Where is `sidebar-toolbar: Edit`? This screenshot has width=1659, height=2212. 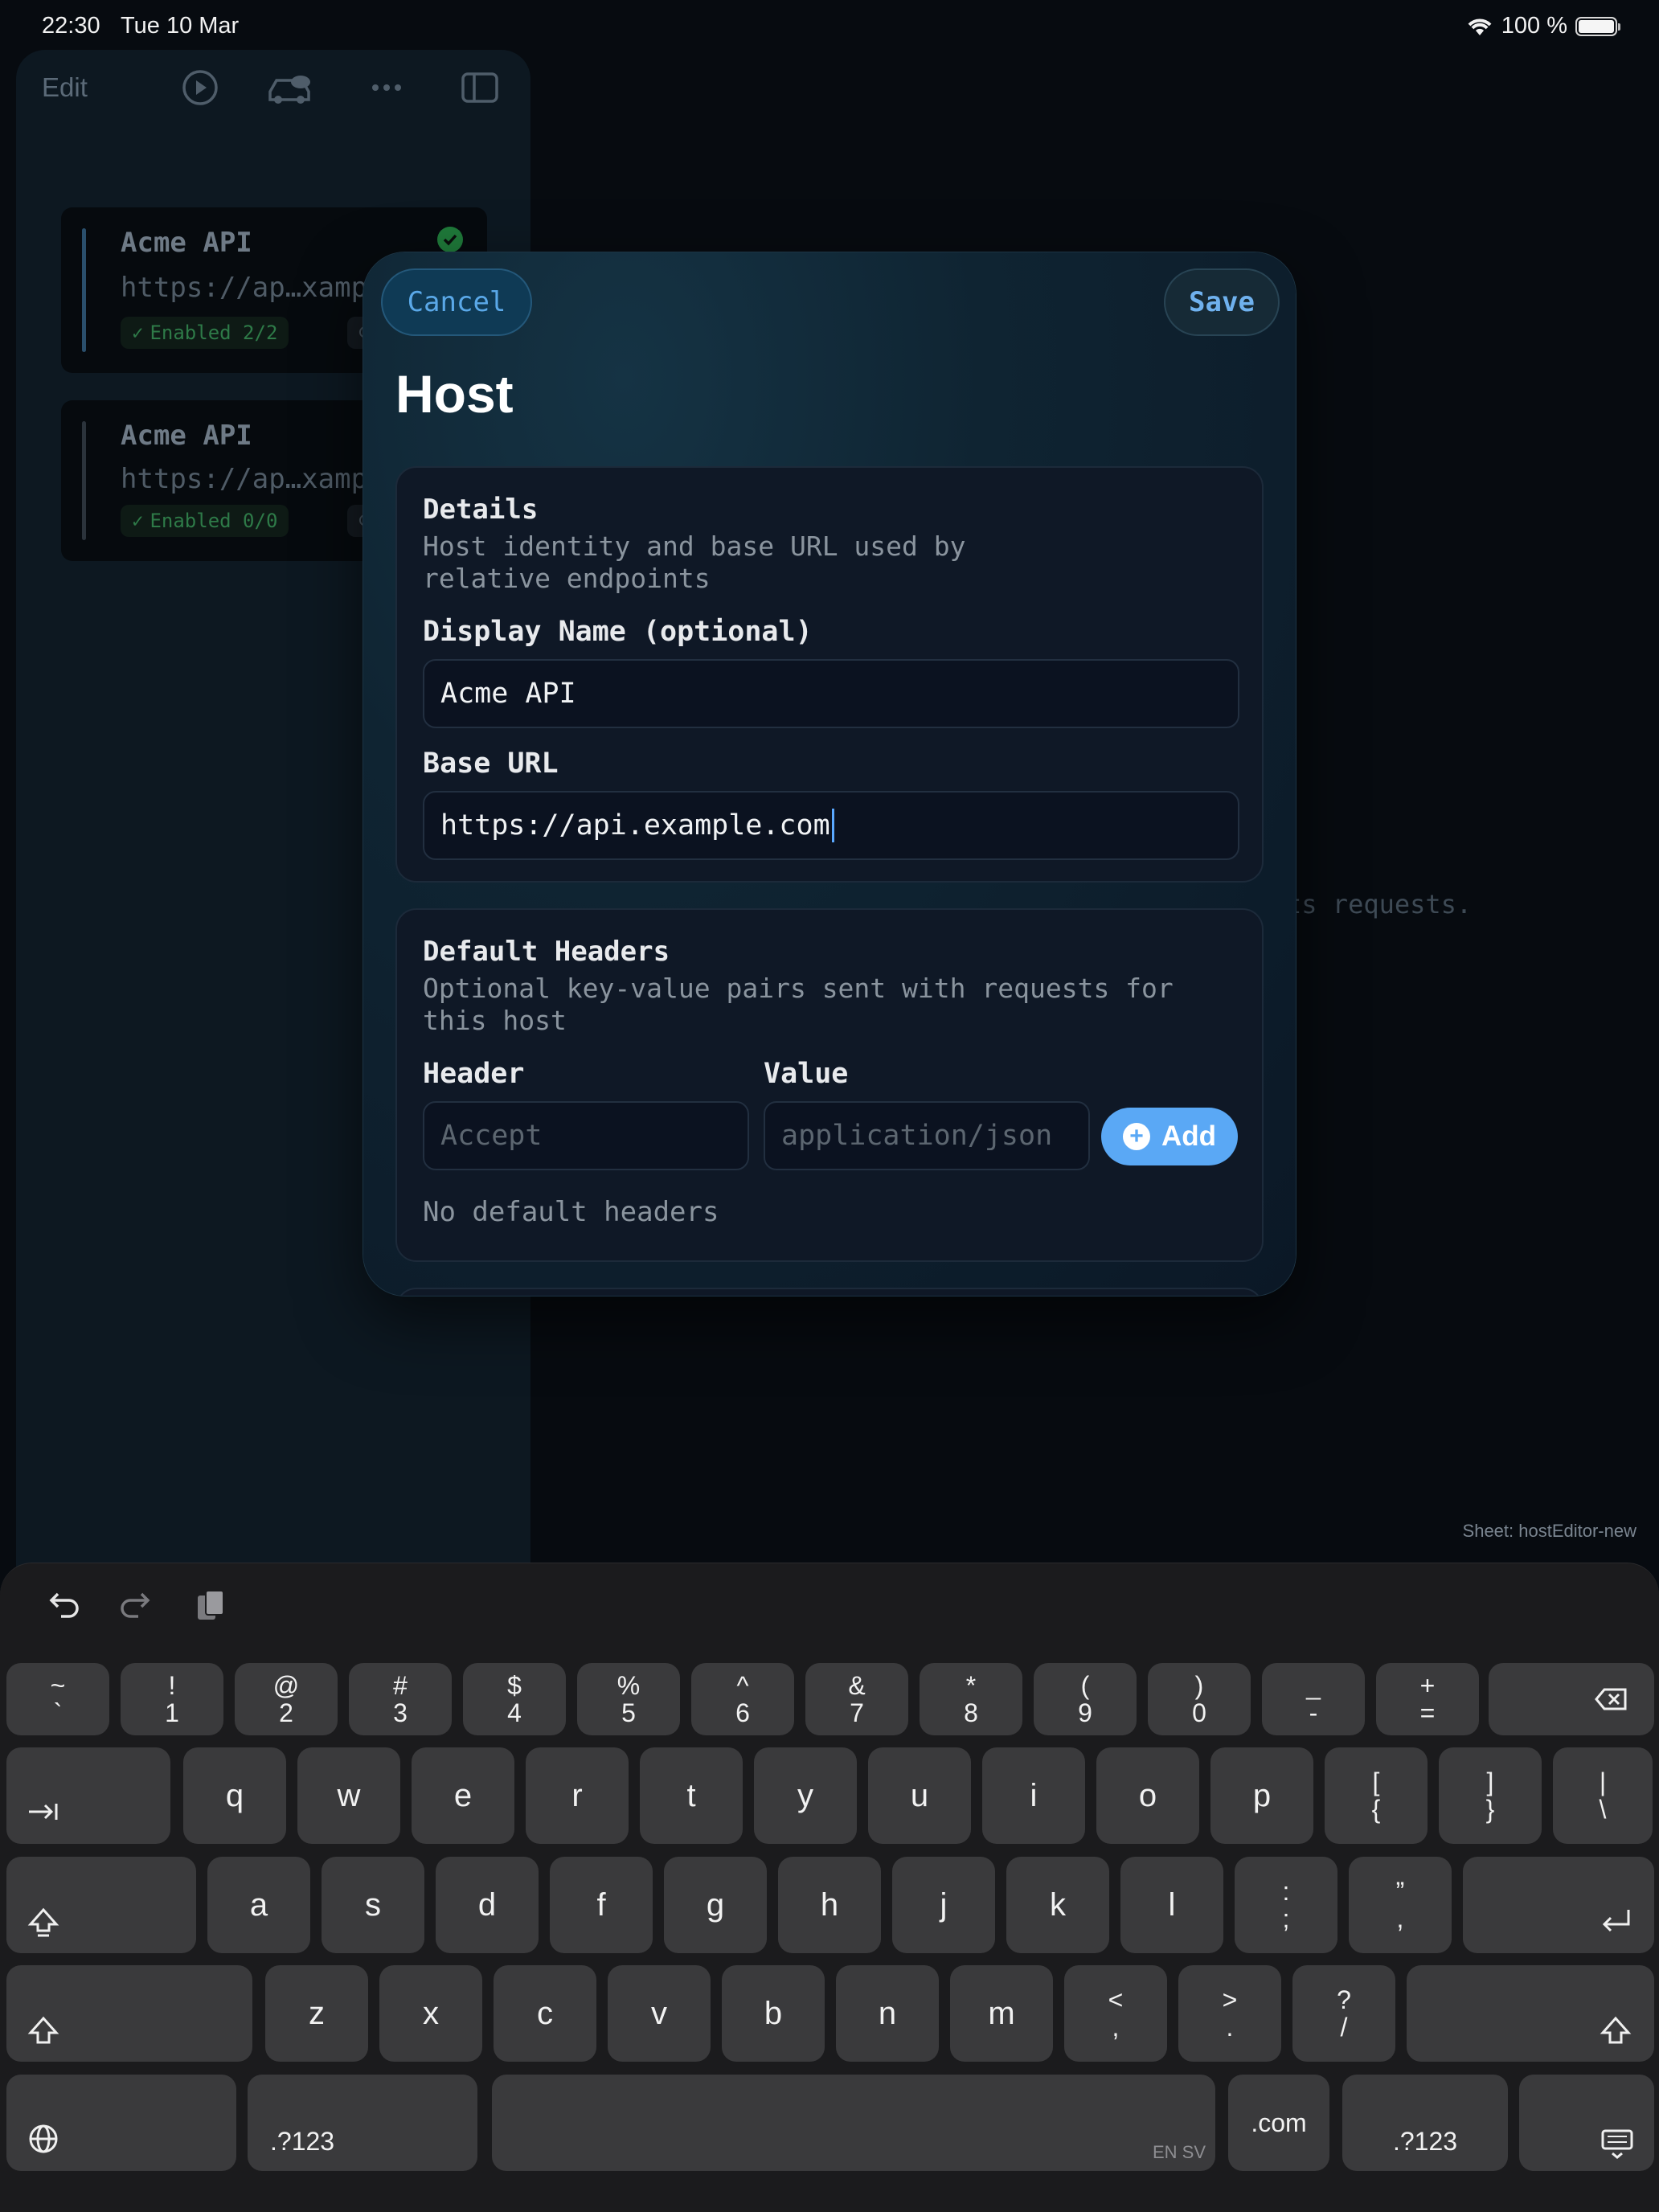
sidebar-toolbar: Edit is located at coordinates (273, 87).